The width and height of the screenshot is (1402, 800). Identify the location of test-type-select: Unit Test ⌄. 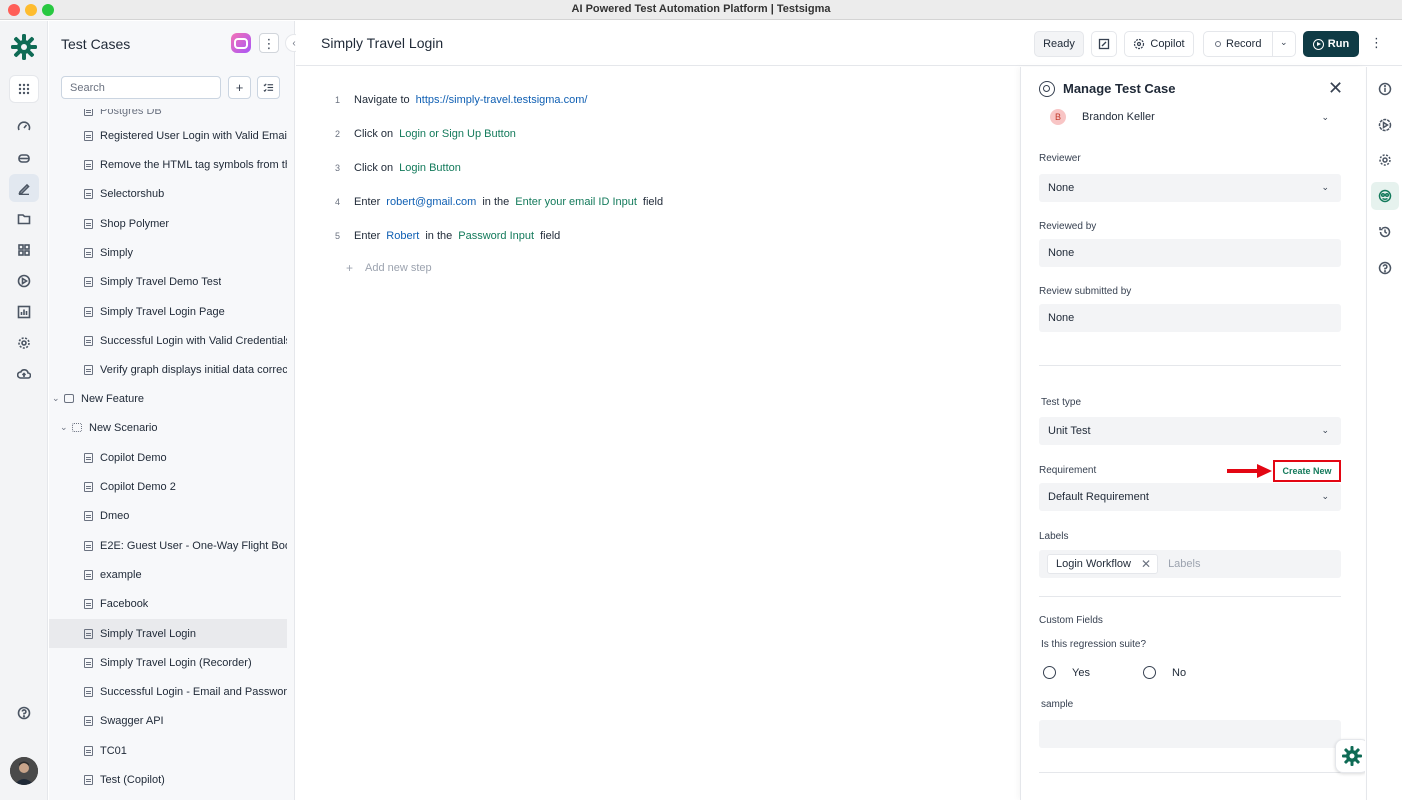
(1190, 431).